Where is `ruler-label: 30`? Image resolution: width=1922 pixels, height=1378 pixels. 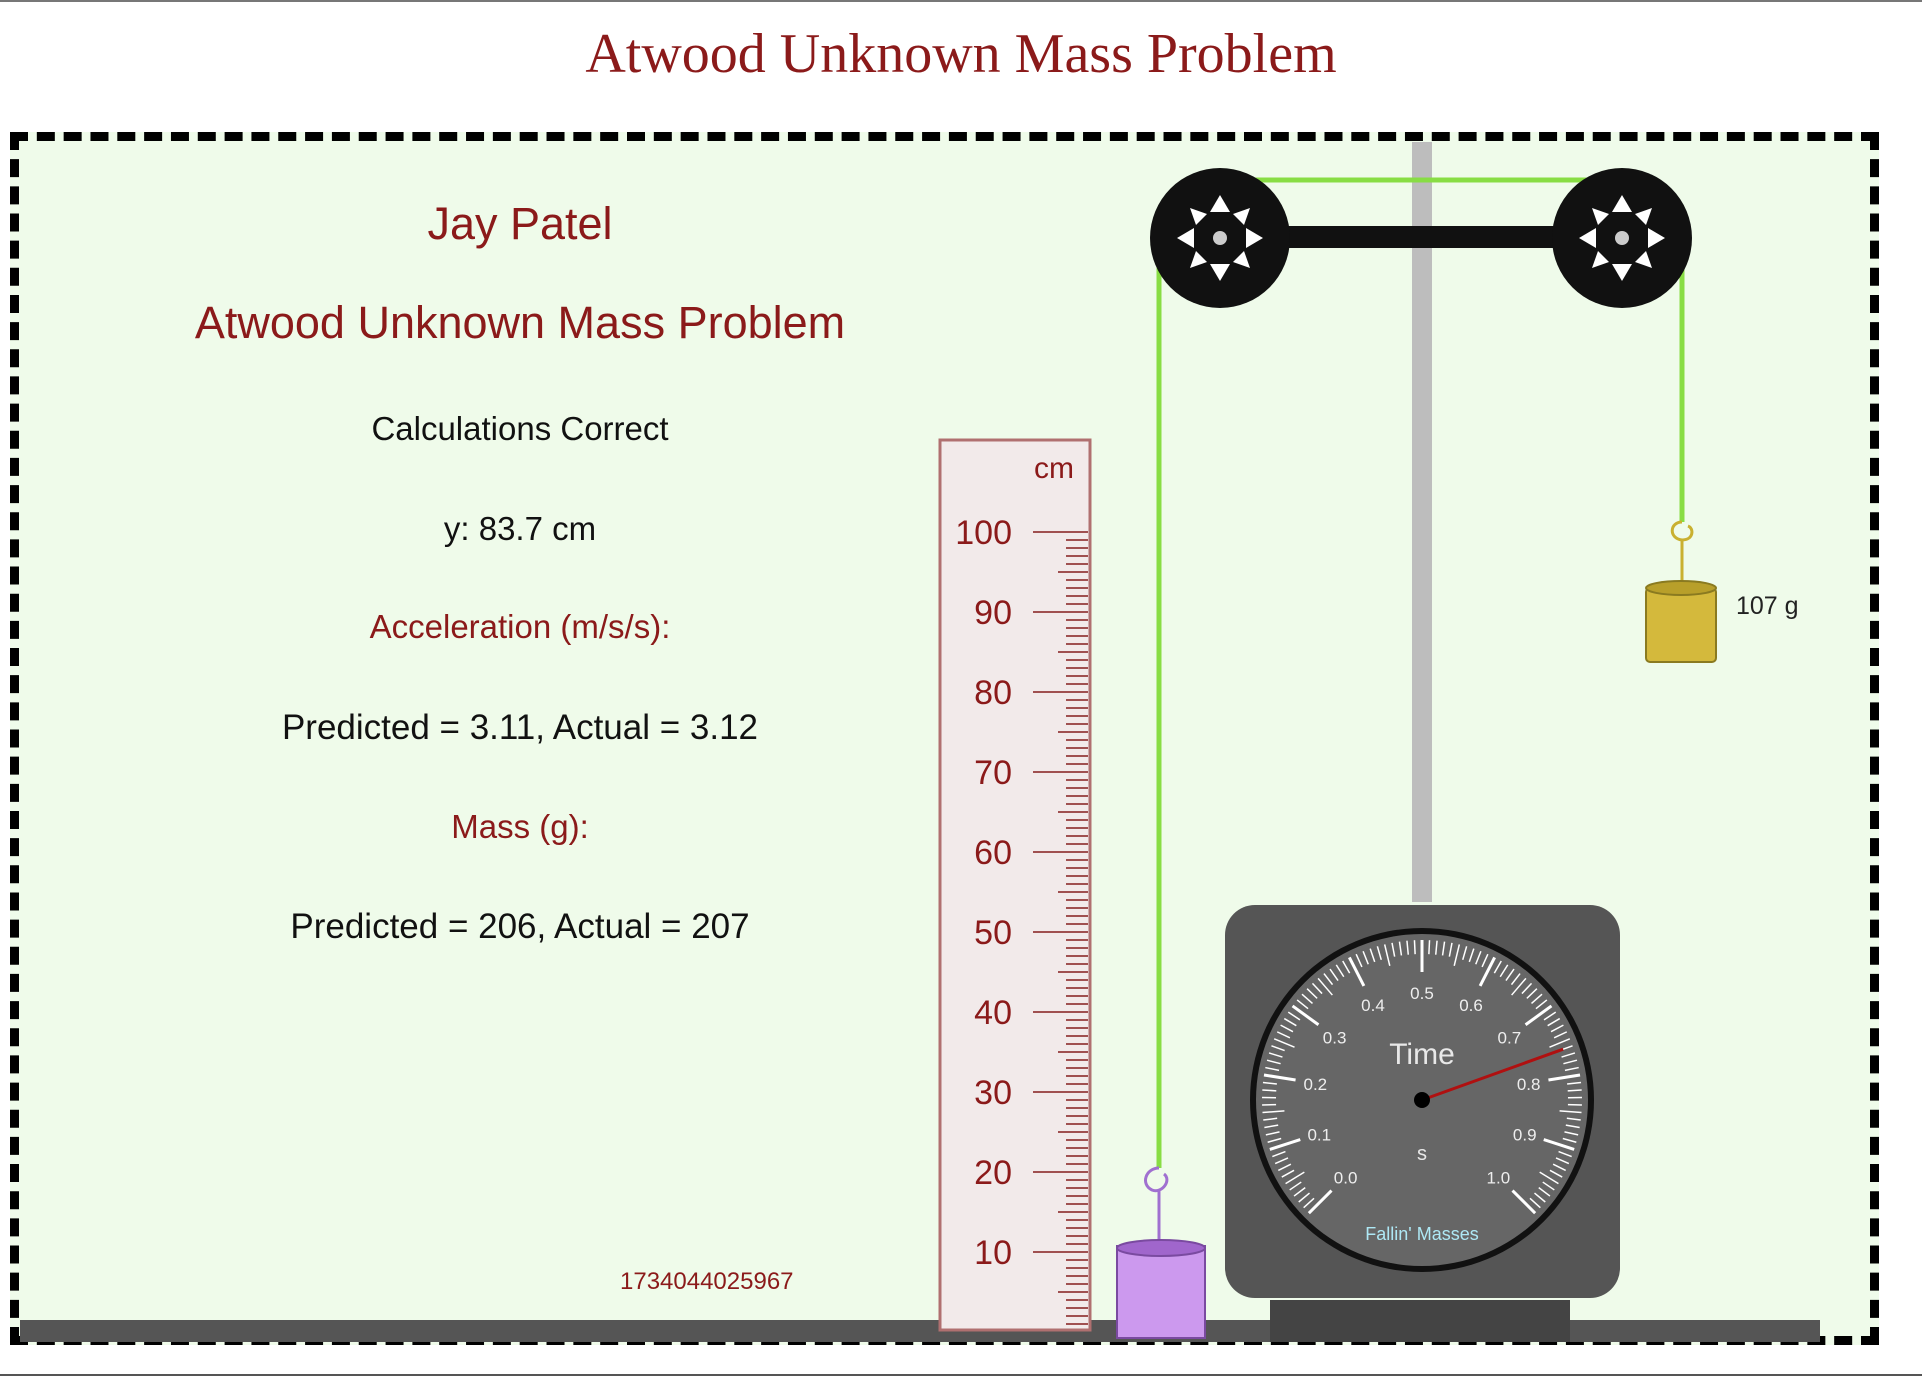 ruler-label: 30 is located at coordinates (993, 1093).